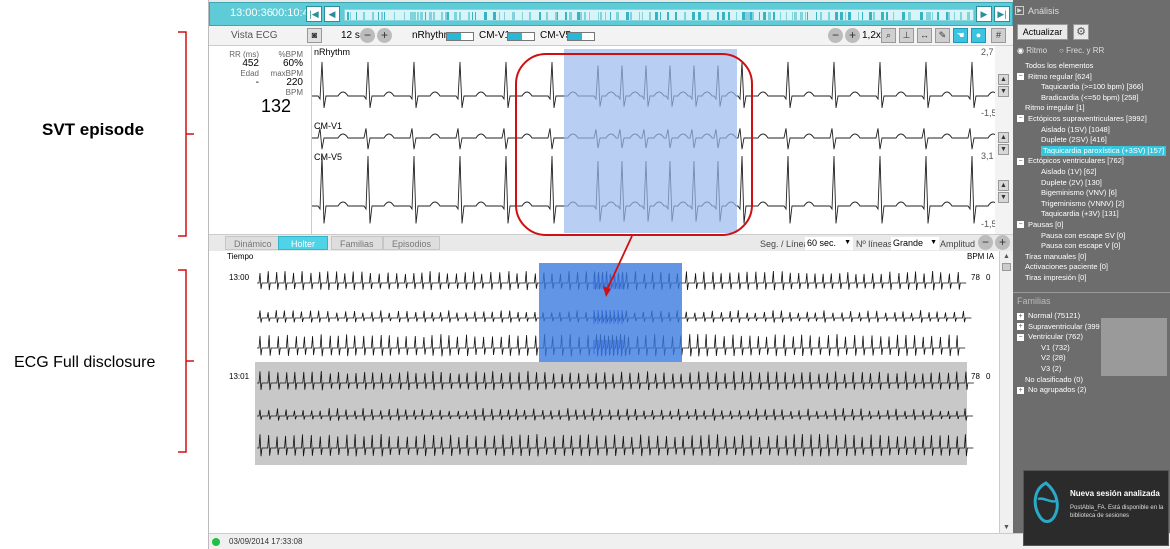  Describe the element at coordinates (292, 63) in the screenshot. I see `pbpm-value: 60%` at that location.